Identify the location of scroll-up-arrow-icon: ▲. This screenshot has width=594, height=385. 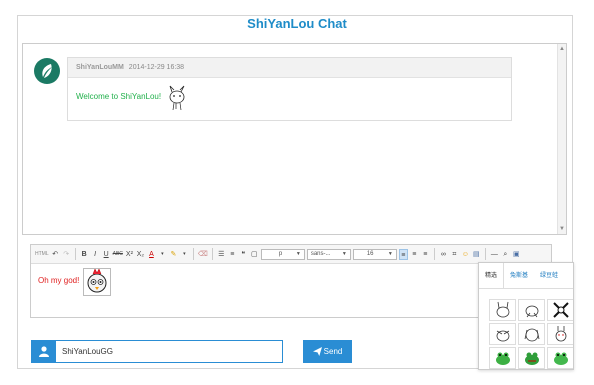
(562, 49).